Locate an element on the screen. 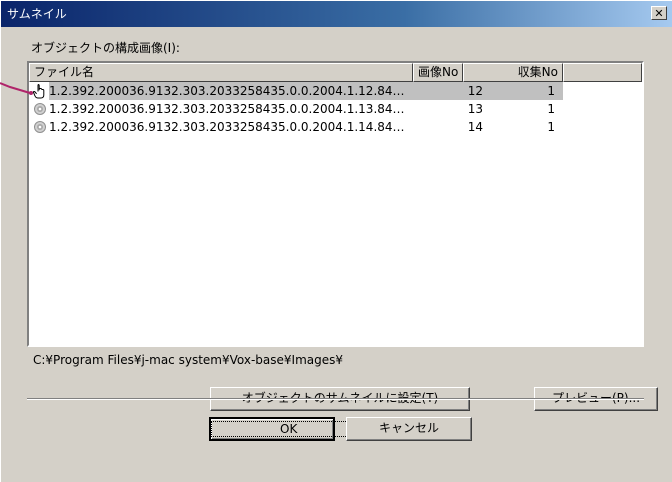  ok-label: OK is located at coordinates (289, 429).